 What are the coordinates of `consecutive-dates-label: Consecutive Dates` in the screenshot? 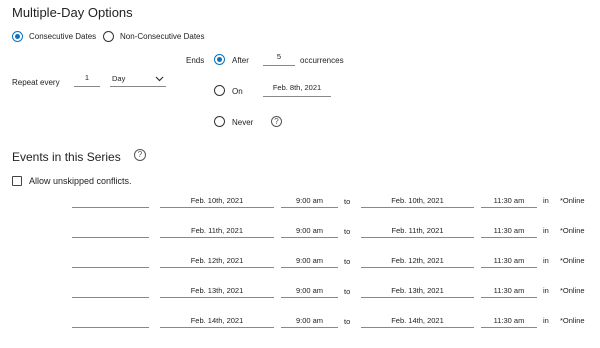 It's located at (62, 36).